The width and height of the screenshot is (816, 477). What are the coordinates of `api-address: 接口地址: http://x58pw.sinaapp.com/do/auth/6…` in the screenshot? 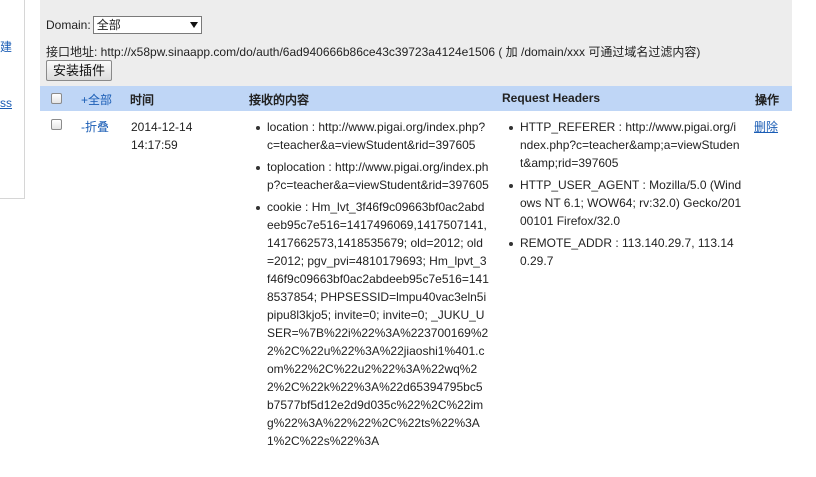 It's located at (373, 52).